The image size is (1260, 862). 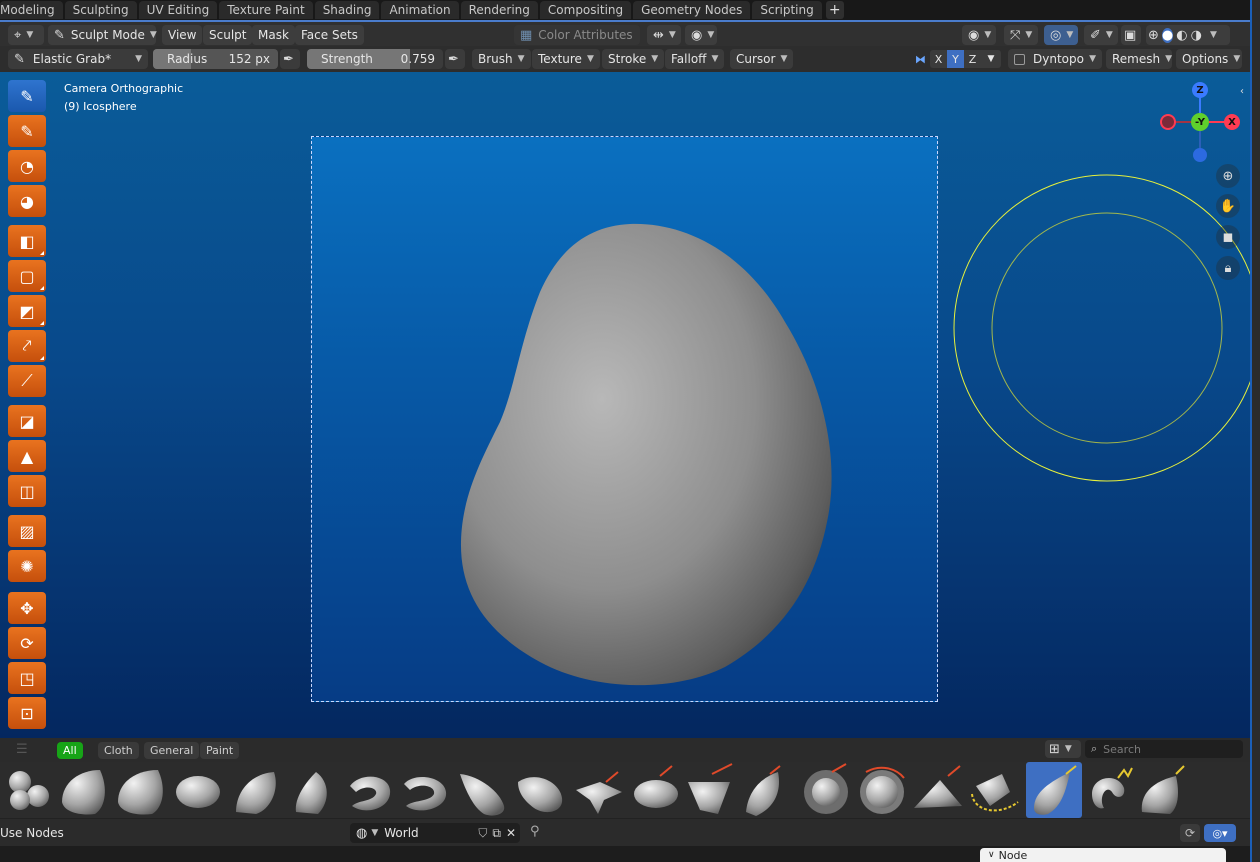 I want to click on visibility-button: ◉ ▼, so click(x=979, y=35).